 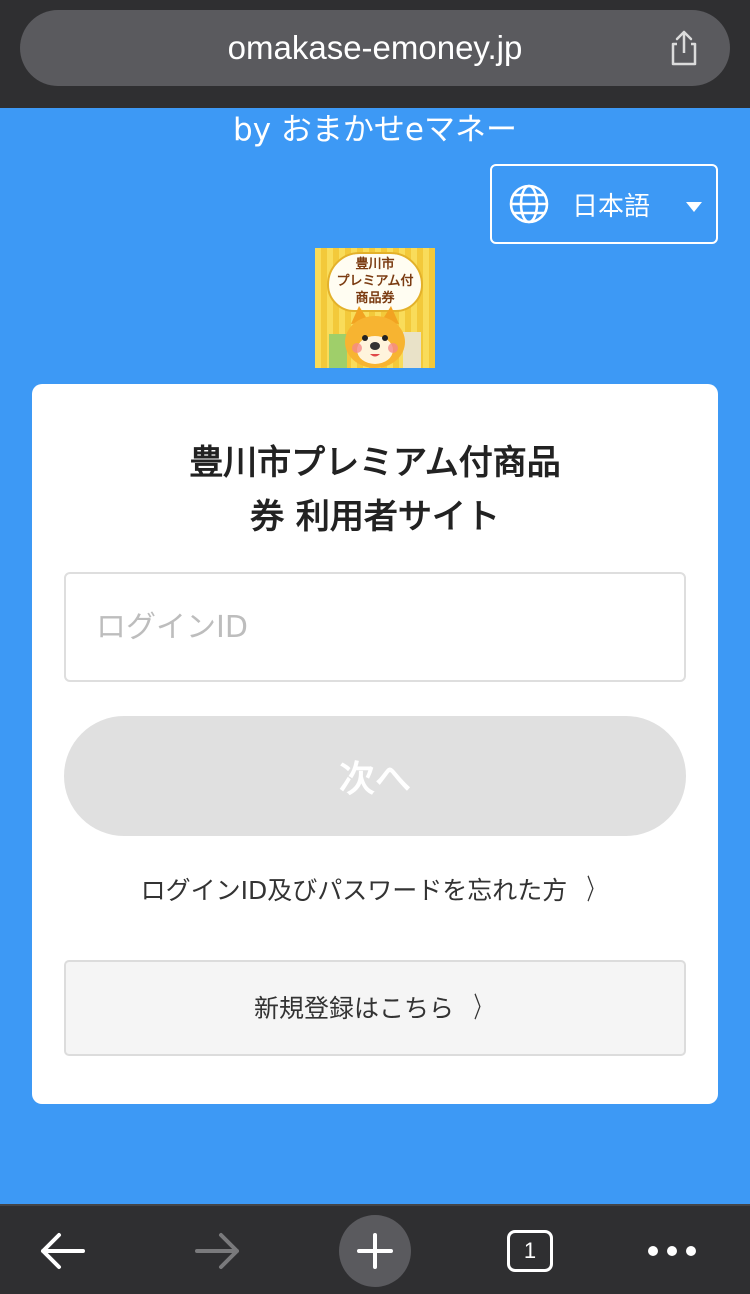 I want to click on more-icon, so click(x=672, y=1251).